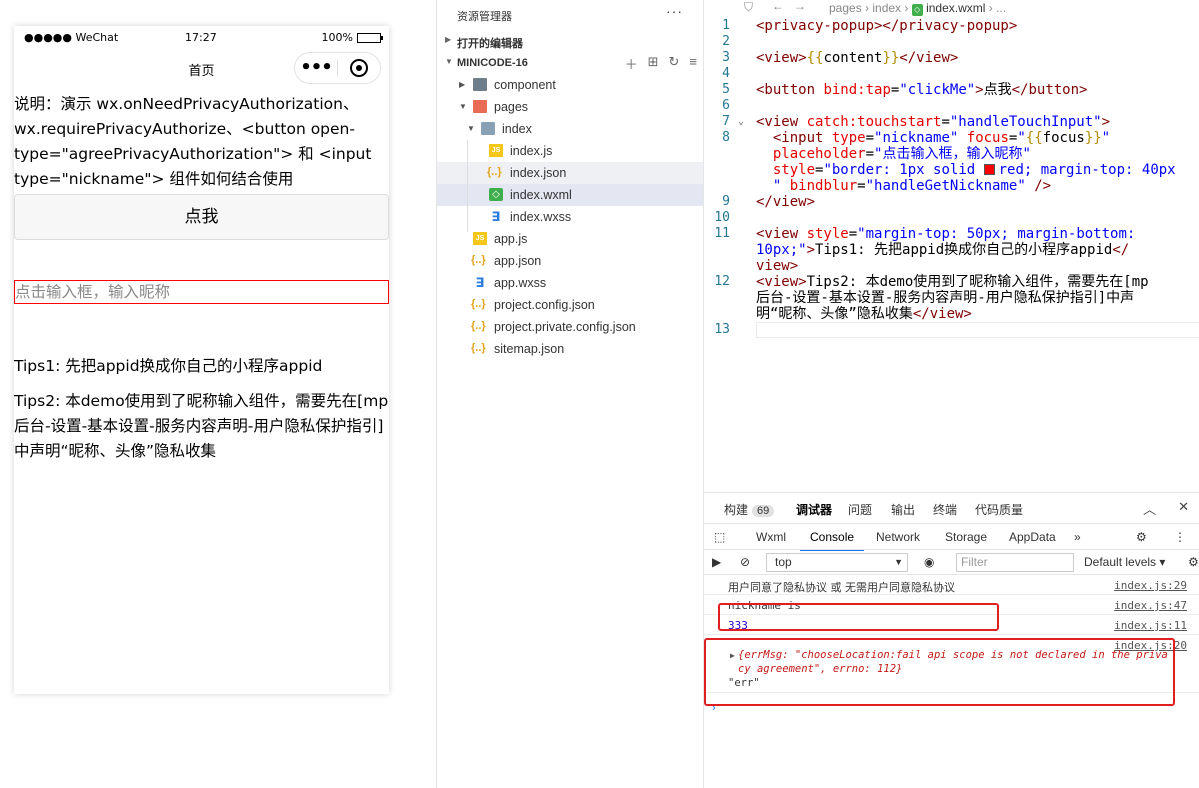 The image size is (1199, 788). Describe the element at coordinates (570, 239) in the screenshot. I see `tree-item-app-js: JS app.js` at that location.